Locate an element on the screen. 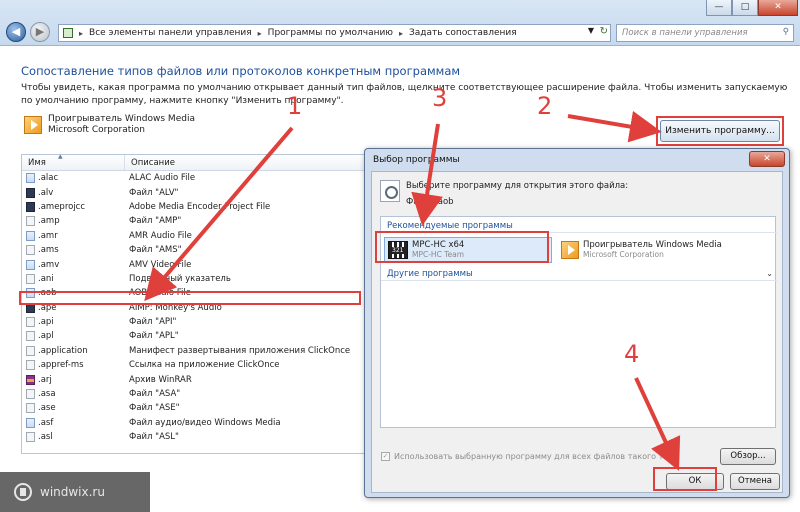 The width and height of the screenshot is (800, 512). annotation-number-2: 2 is located at coordinates (545, 106).